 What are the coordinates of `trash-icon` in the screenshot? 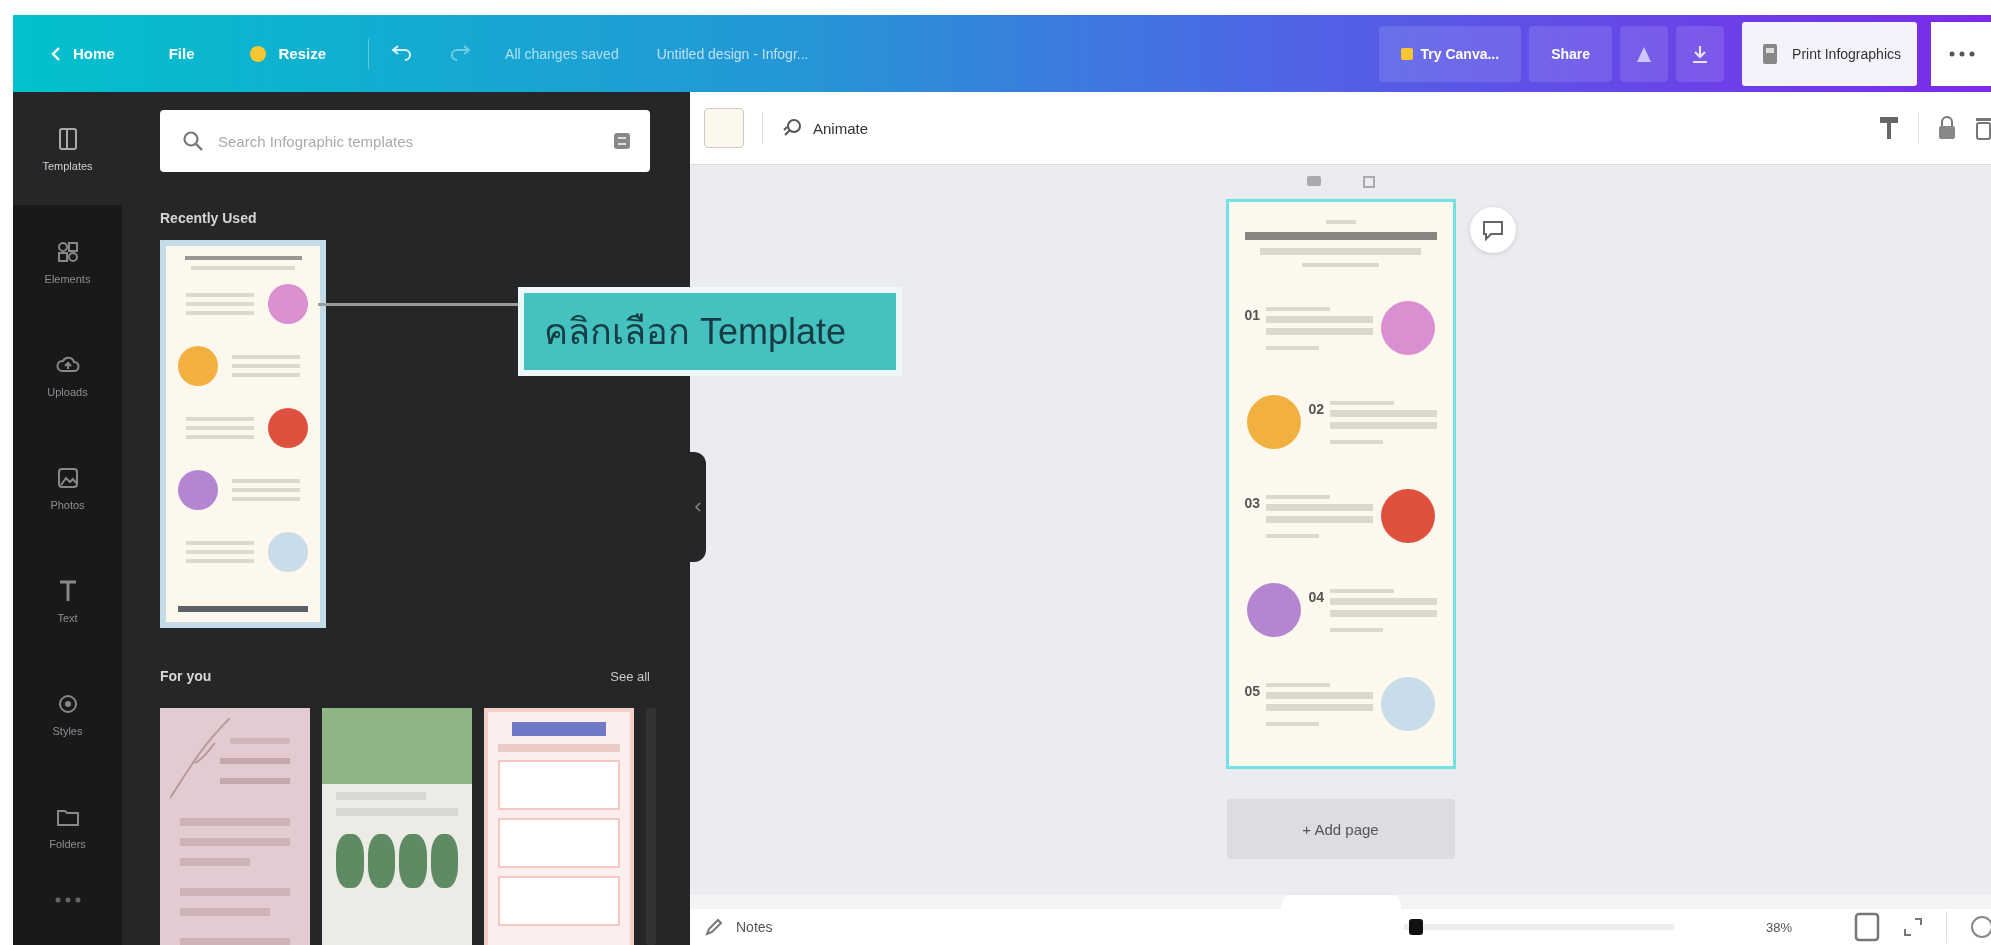 It's located at (1983, 128).